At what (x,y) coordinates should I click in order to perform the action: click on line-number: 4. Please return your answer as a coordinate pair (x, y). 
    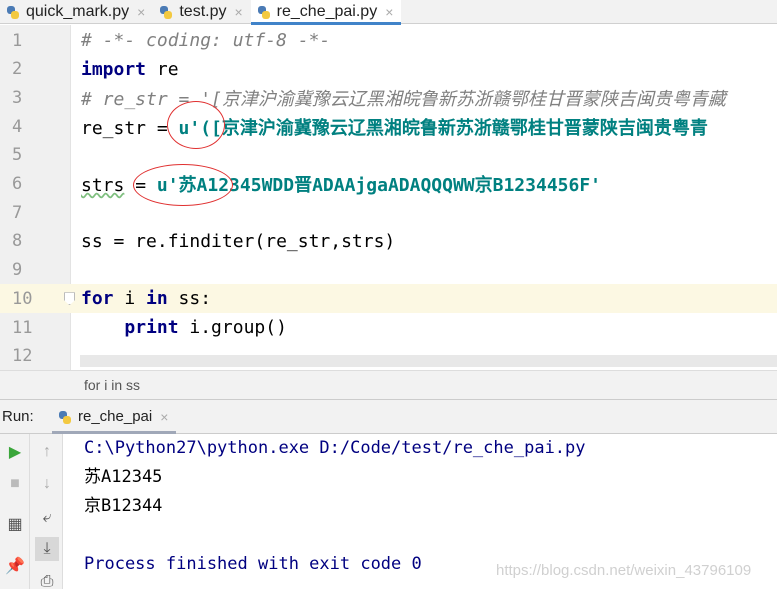
    Looking at the image, I should click on (17, 126).